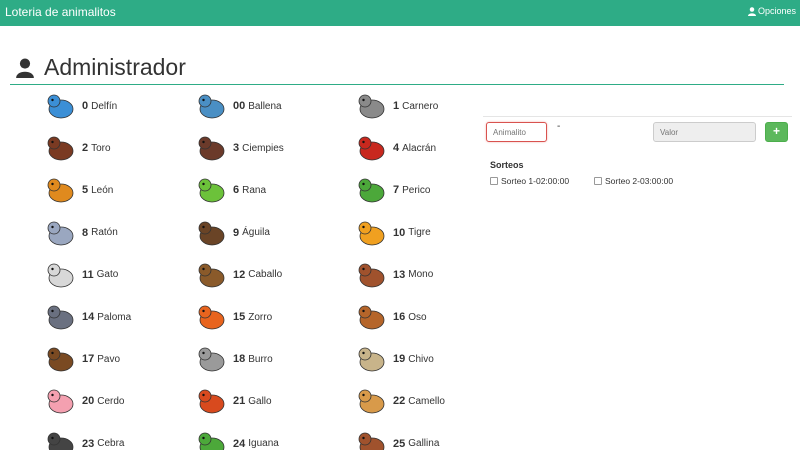 Image resolution: width=800 pixels, height=450 pixels. Describe the element at coordinates (85, 232) in the screenshot. I see `animal-number: 8` at that location.